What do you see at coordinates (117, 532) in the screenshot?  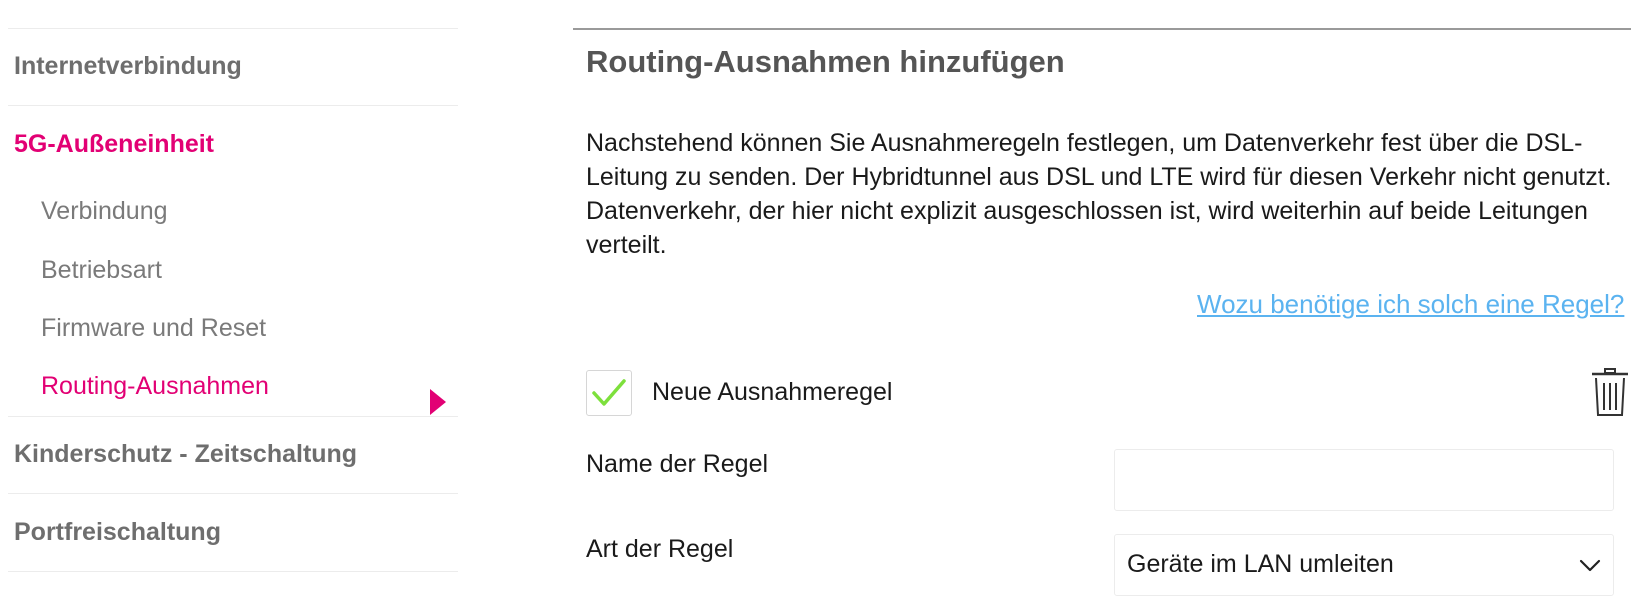 I see `sidebar-item-portfreischaltung: Portfreischaltung` at bounding box center [117, 532].